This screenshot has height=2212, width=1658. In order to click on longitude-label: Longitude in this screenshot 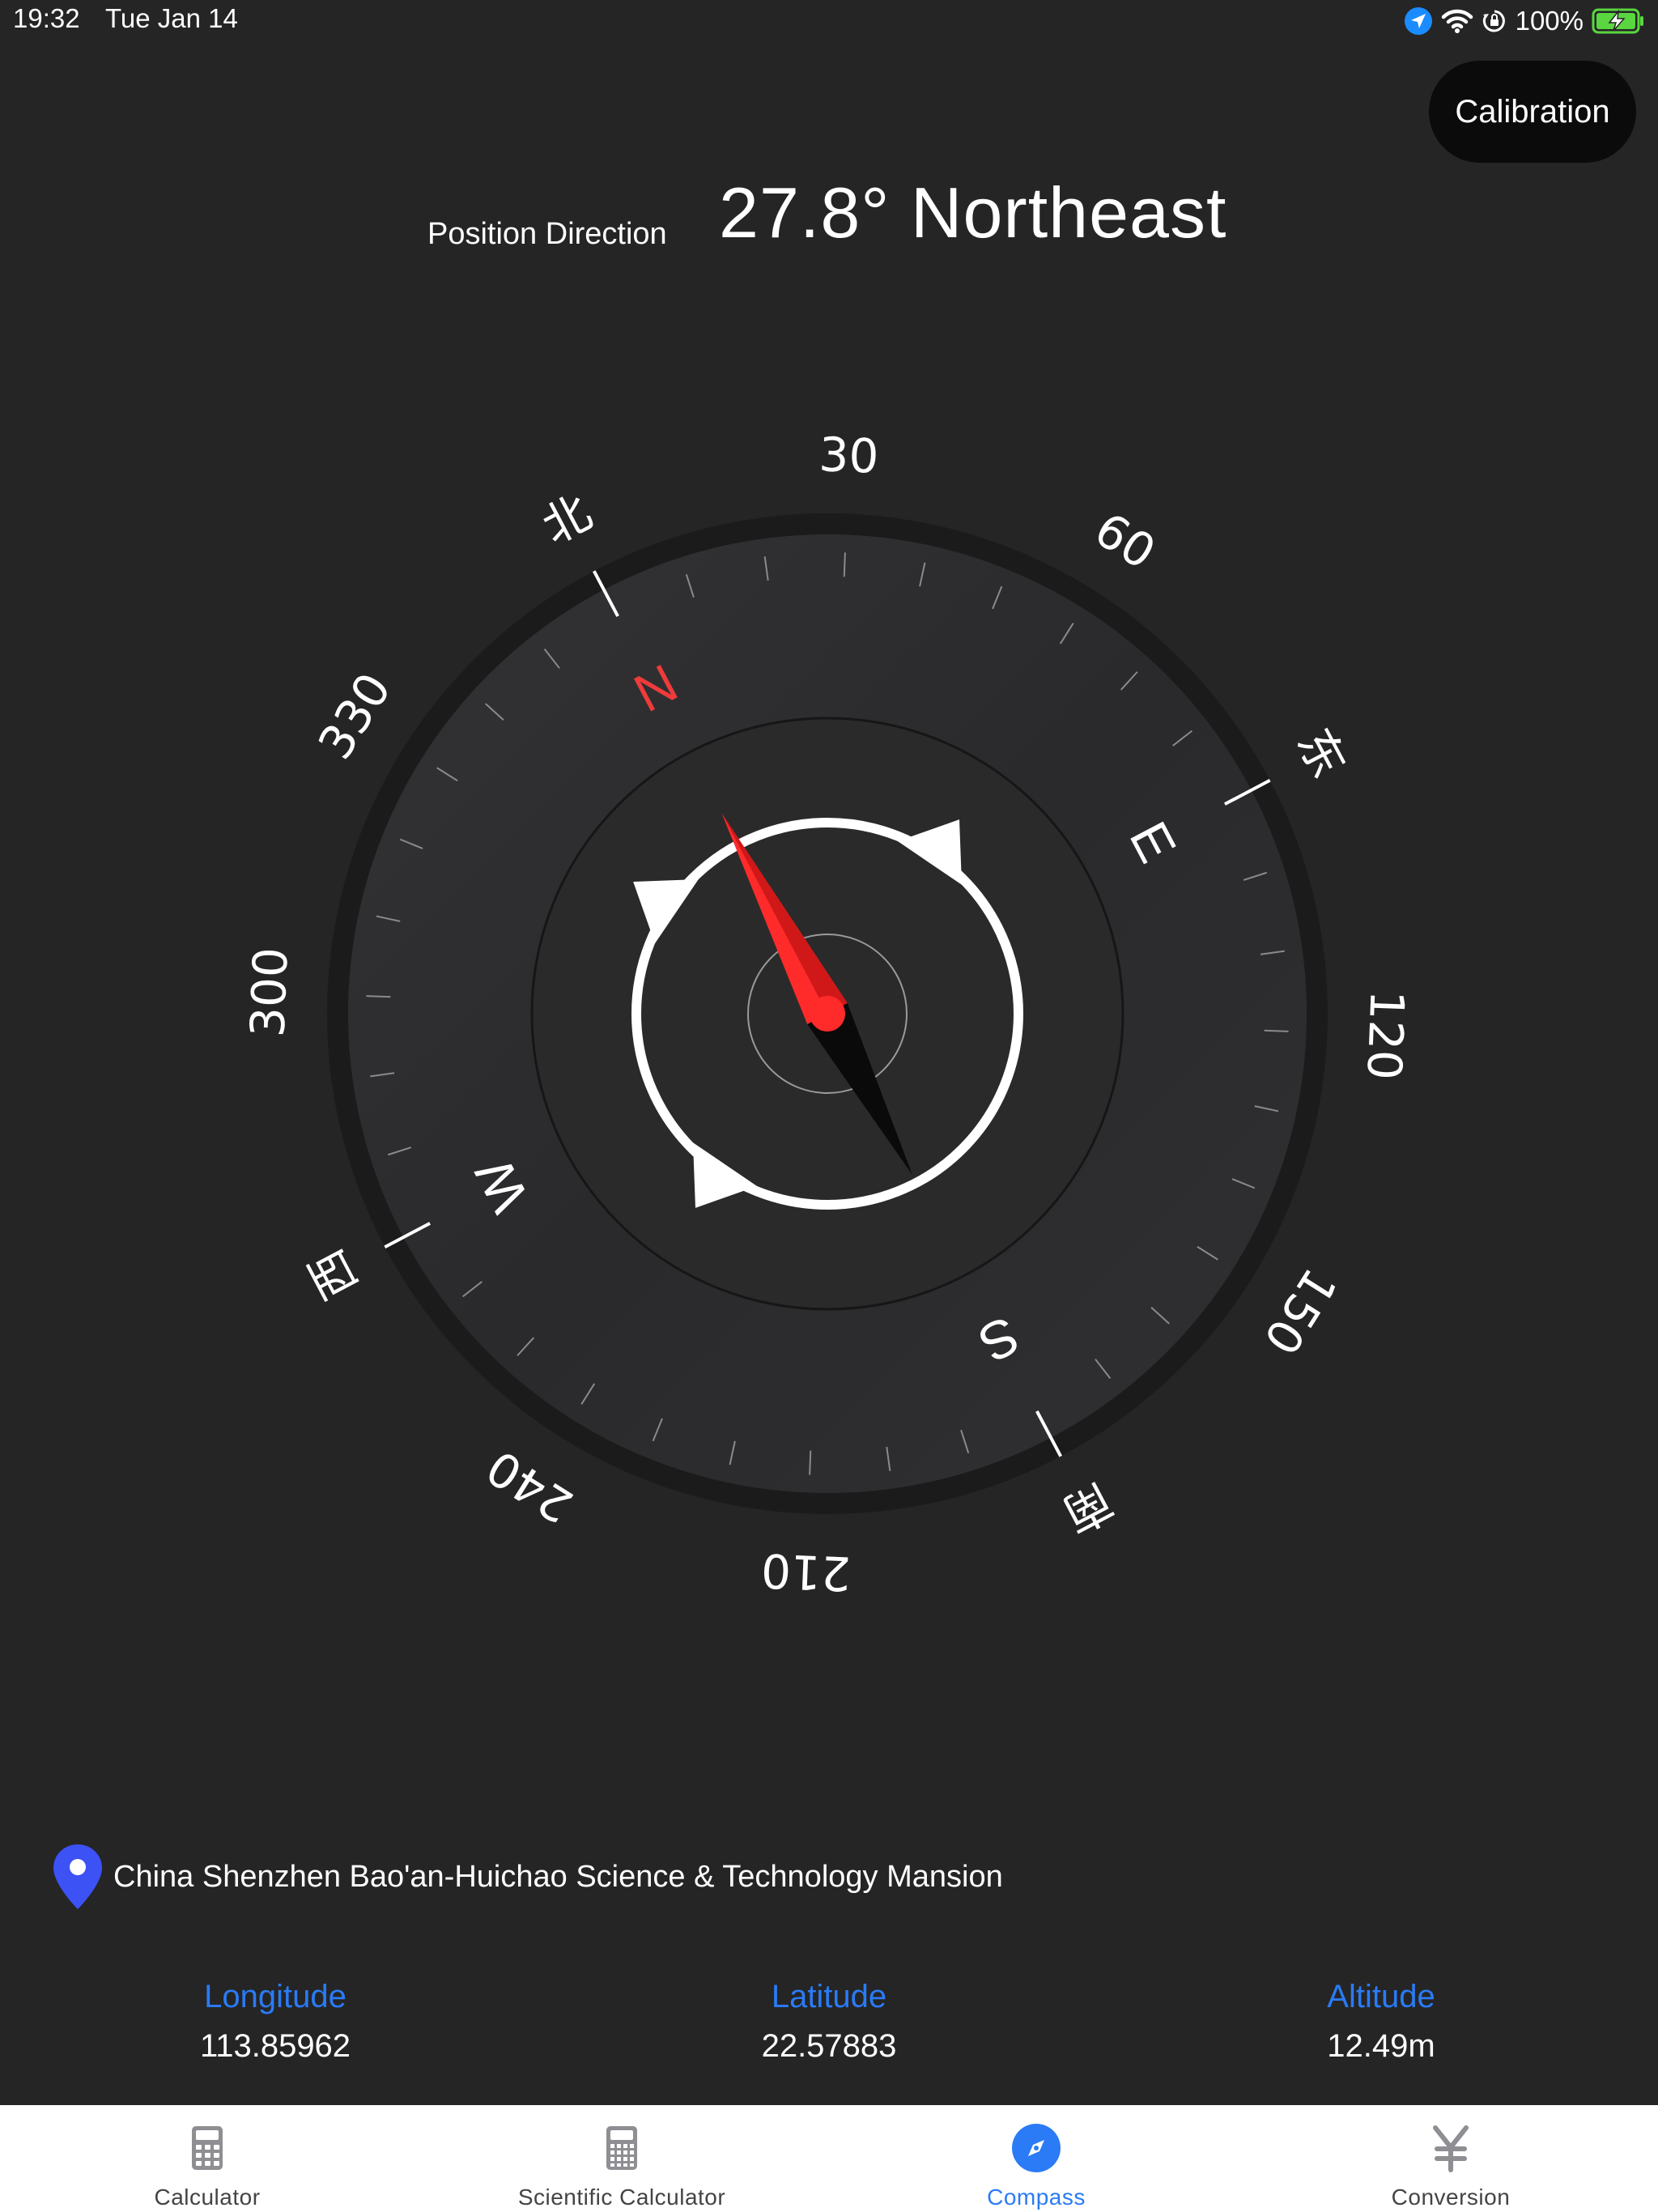, I will do `click(275, 1997)`.